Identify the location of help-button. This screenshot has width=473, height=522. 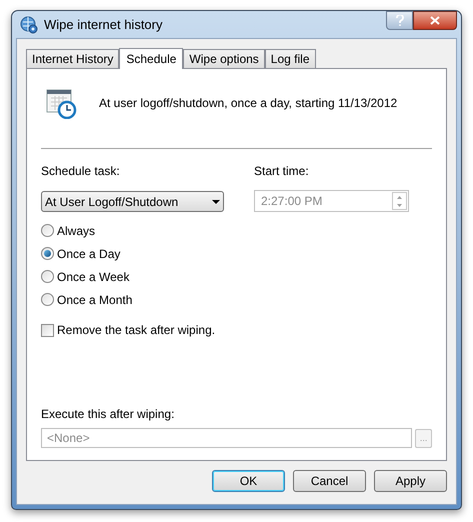
(399, 20).